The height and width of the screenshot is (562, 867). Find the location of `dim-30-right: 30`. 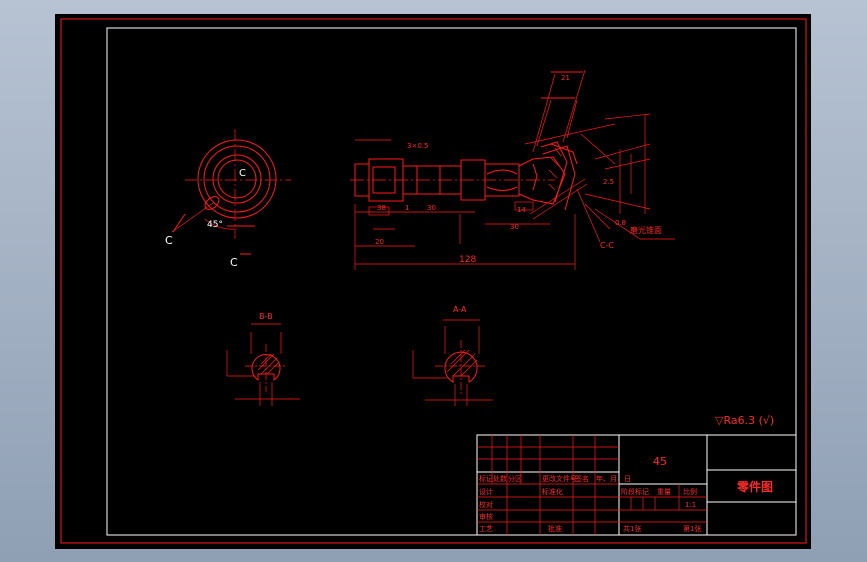

dim-30-right: 30 is located at coordinates (514, 227).